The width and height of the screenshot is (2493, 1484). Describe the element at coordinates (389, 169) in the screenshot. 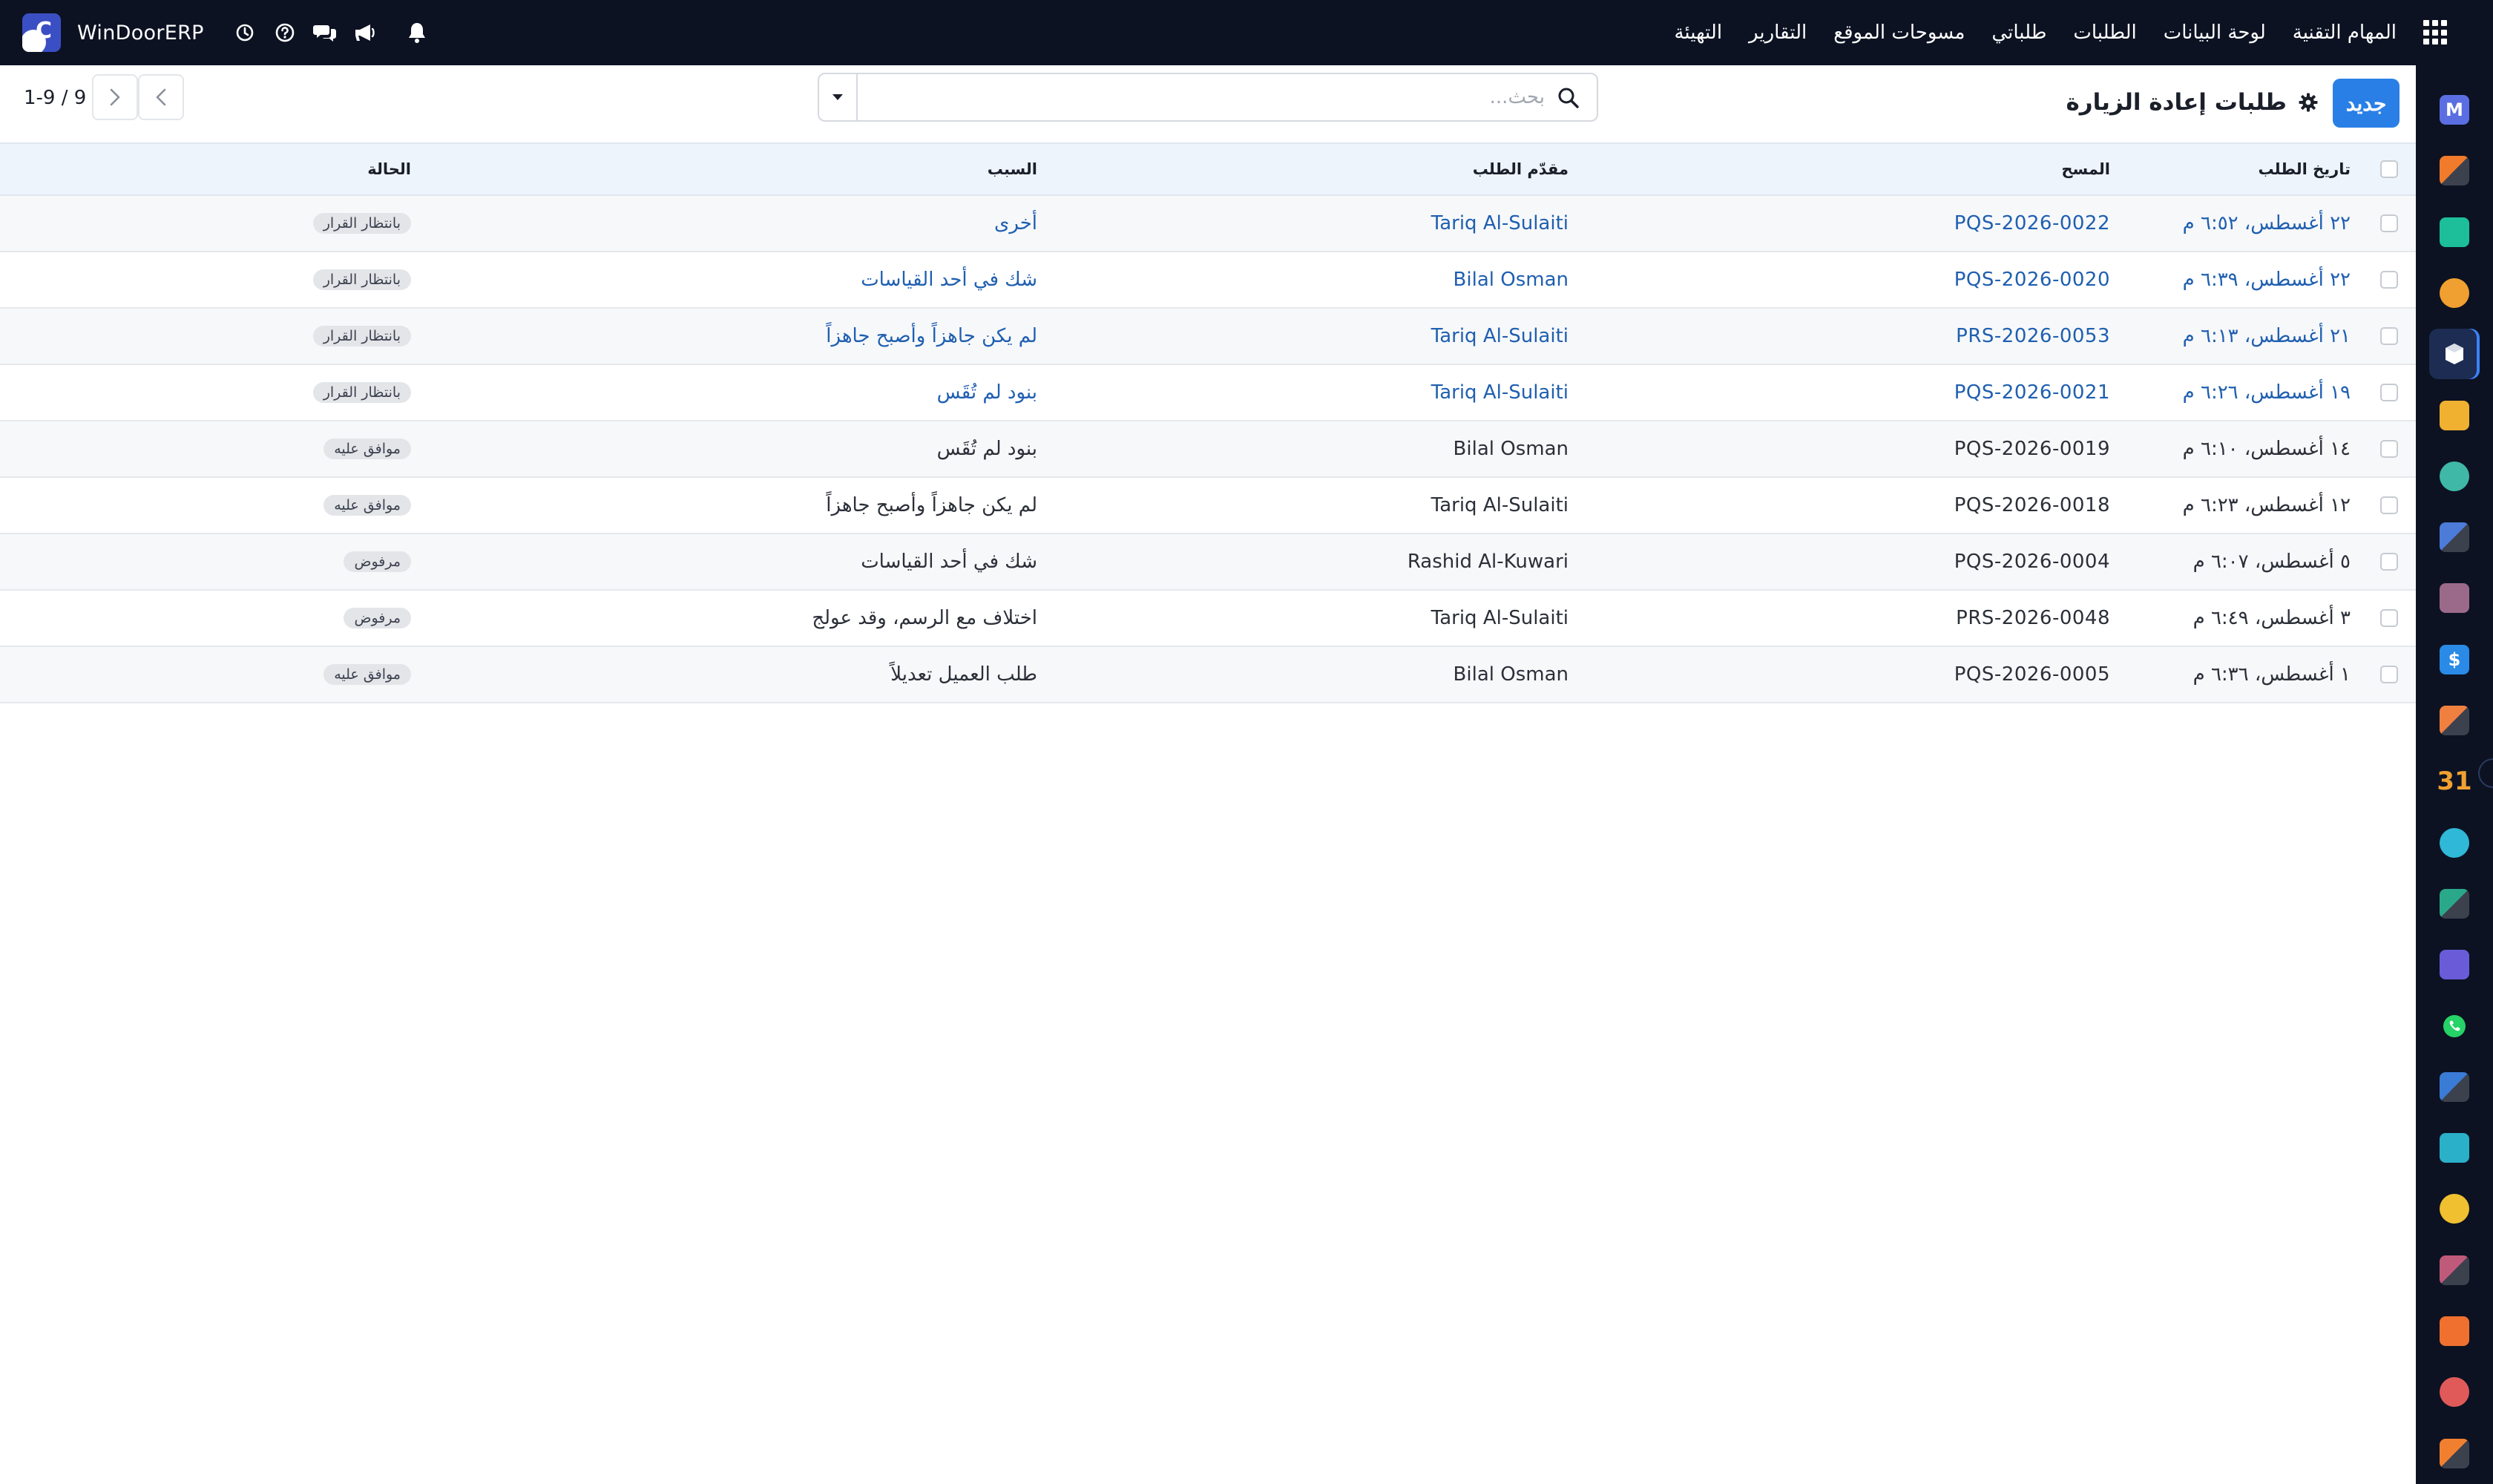

I see `column-header-status: الحالة` at that location.